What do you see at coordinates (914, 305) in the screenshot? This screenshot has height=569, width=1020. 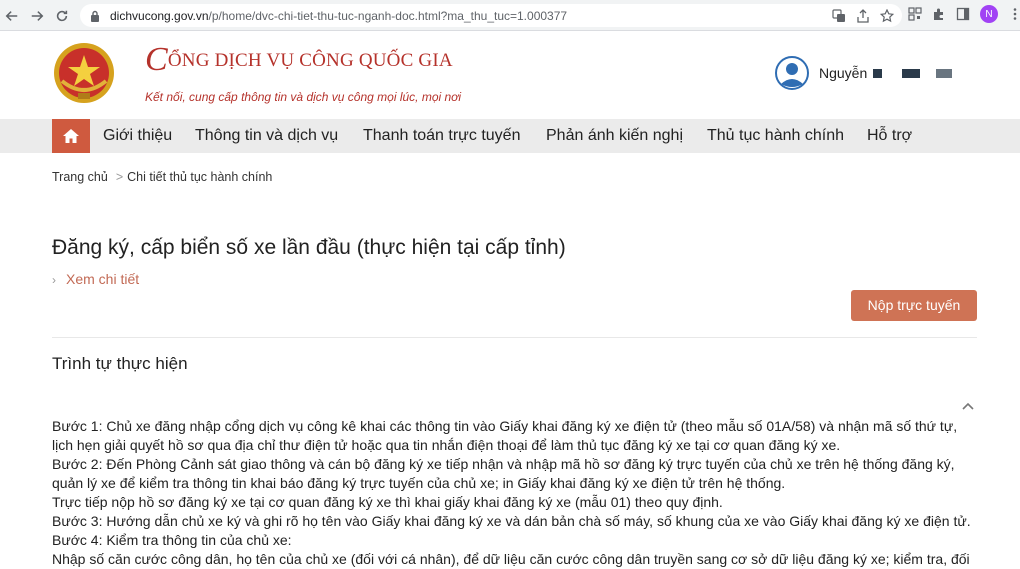 I see `submit-online-button: Nộp trực tuyến` at bounding box center [914, 305].